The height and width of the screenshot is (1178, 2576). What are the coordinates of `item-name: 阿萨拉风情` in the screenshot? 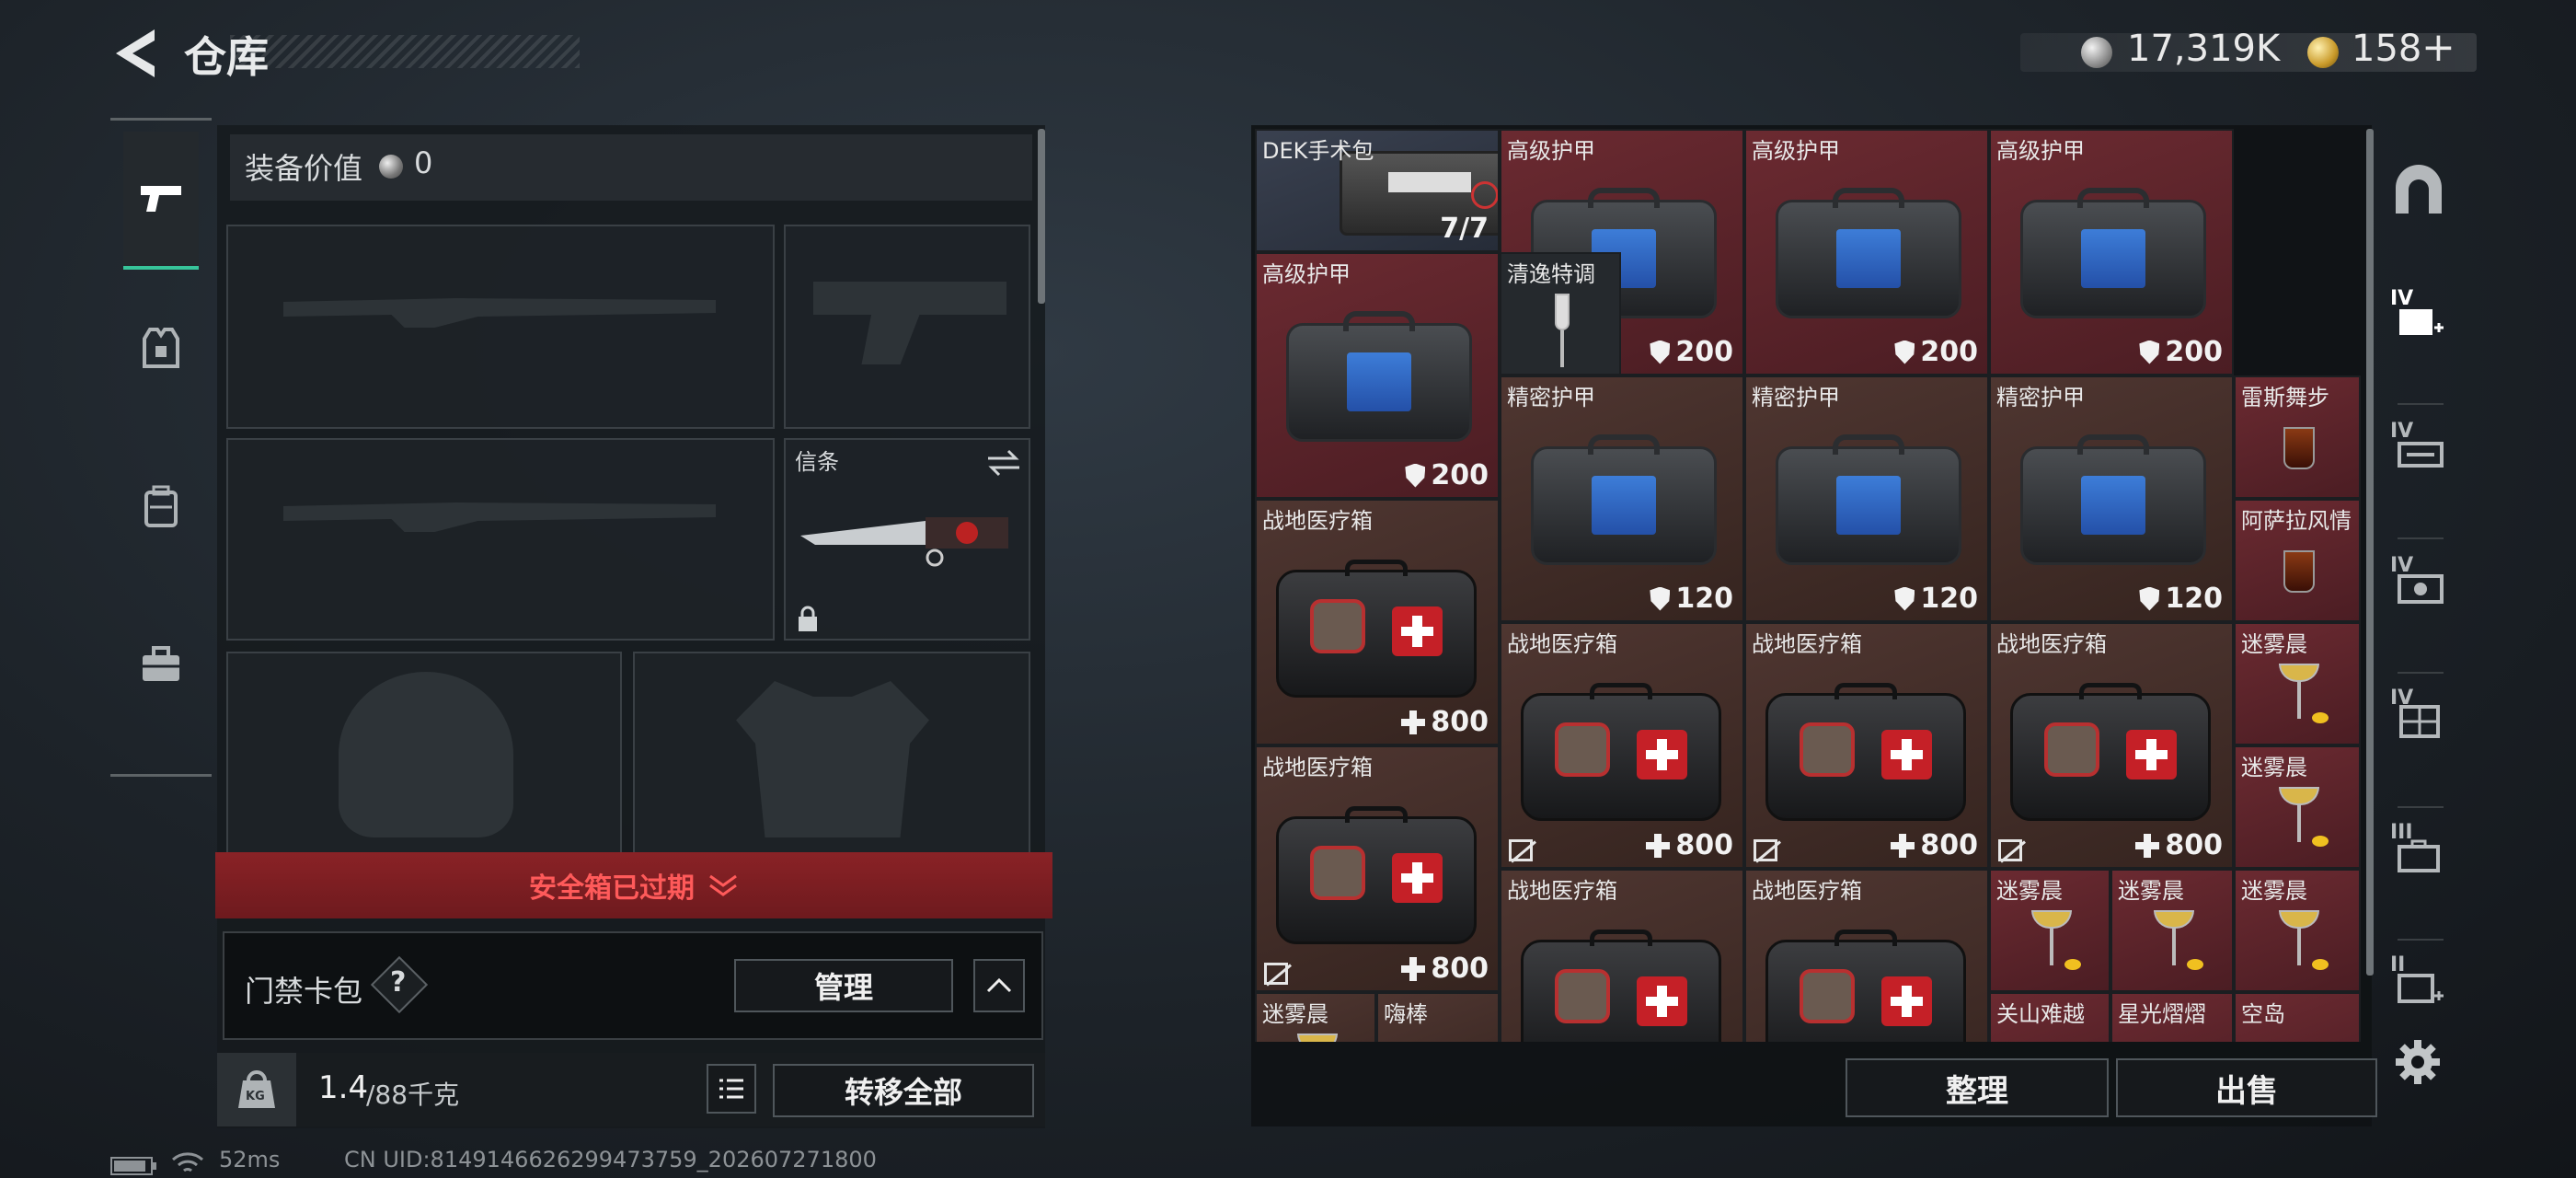 It's located at (2296, 521).